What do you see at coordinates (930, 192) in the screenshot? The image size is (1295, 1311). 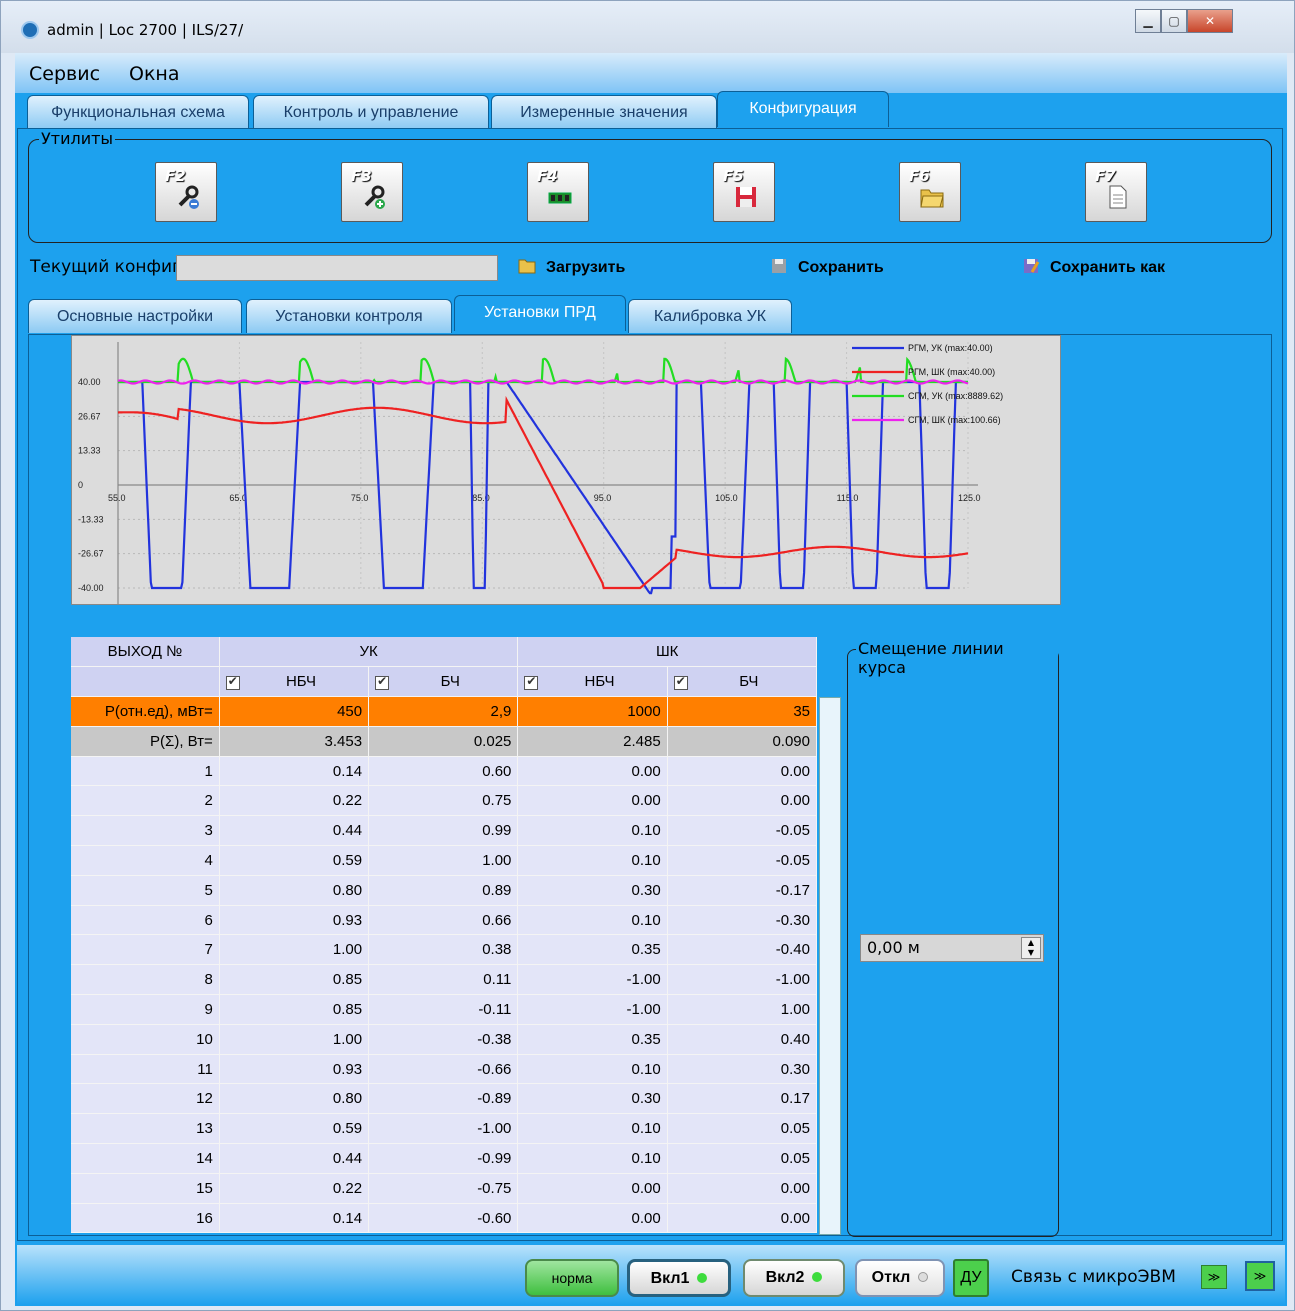 I see `f6-button: F6` at bounding box center [930, 192].